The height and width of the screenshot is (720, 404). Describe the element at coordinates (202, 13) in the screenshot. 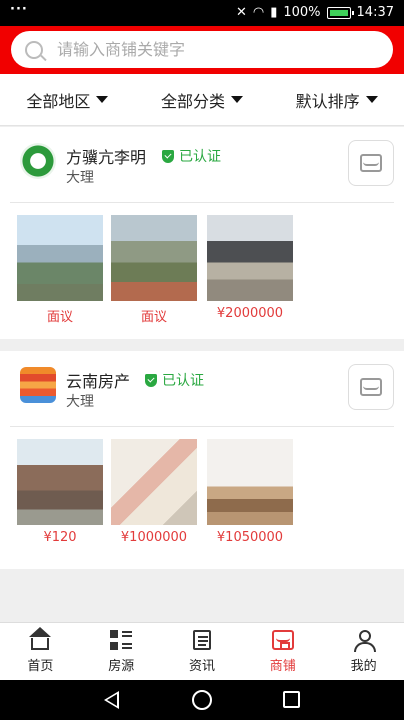

I see `status-bar: ··· ✕ ◠ ▮ 100% 14:37` at that location.